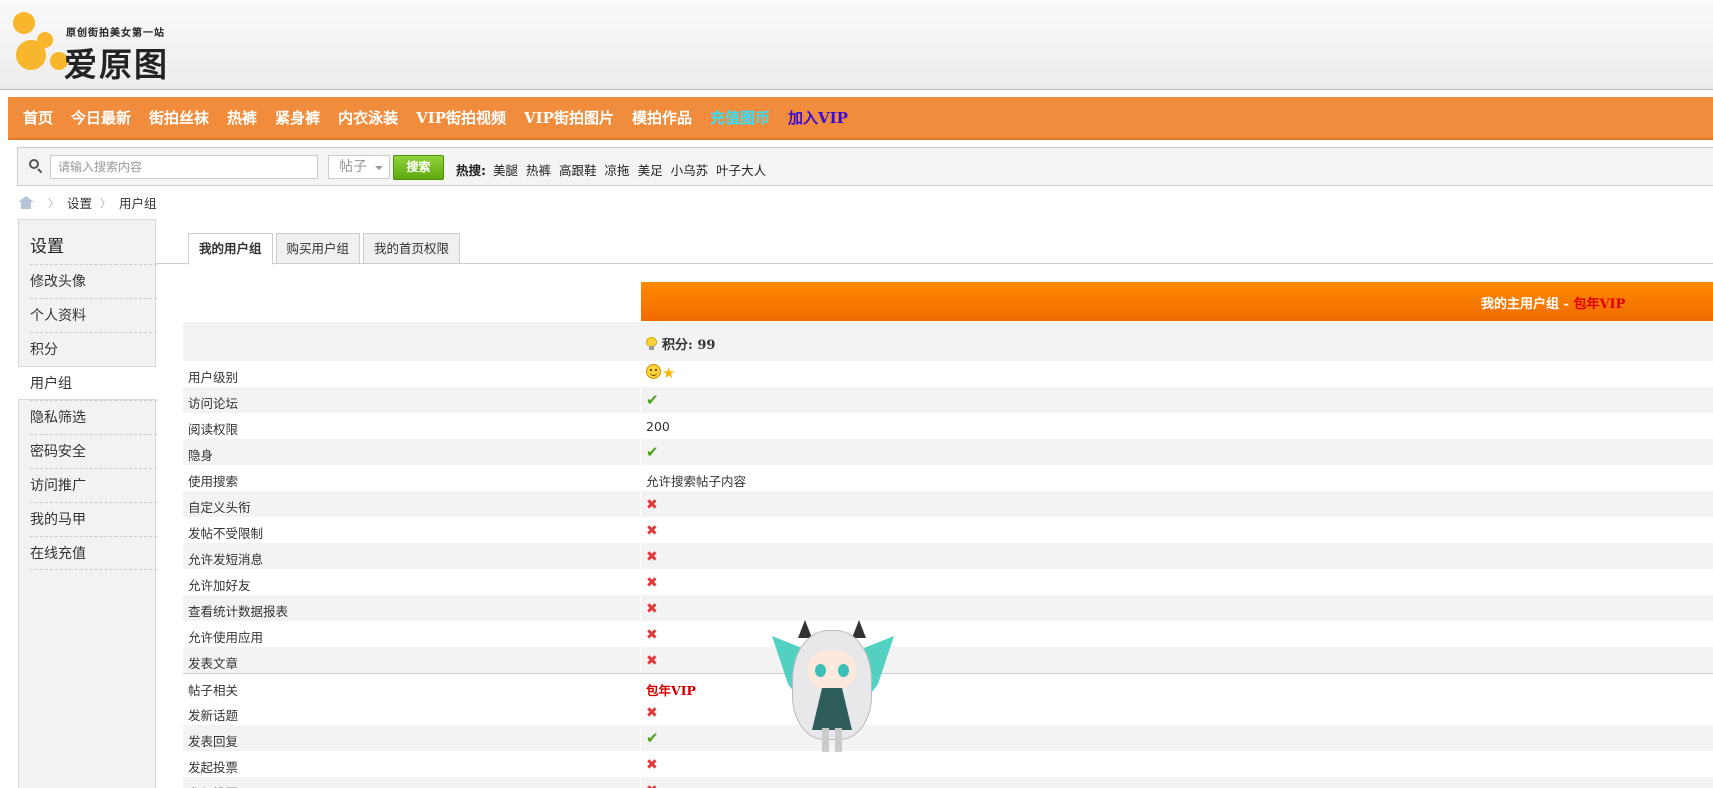 The image size is (1713, 788). I want to click on row-value: ✔, so click(652, 738).